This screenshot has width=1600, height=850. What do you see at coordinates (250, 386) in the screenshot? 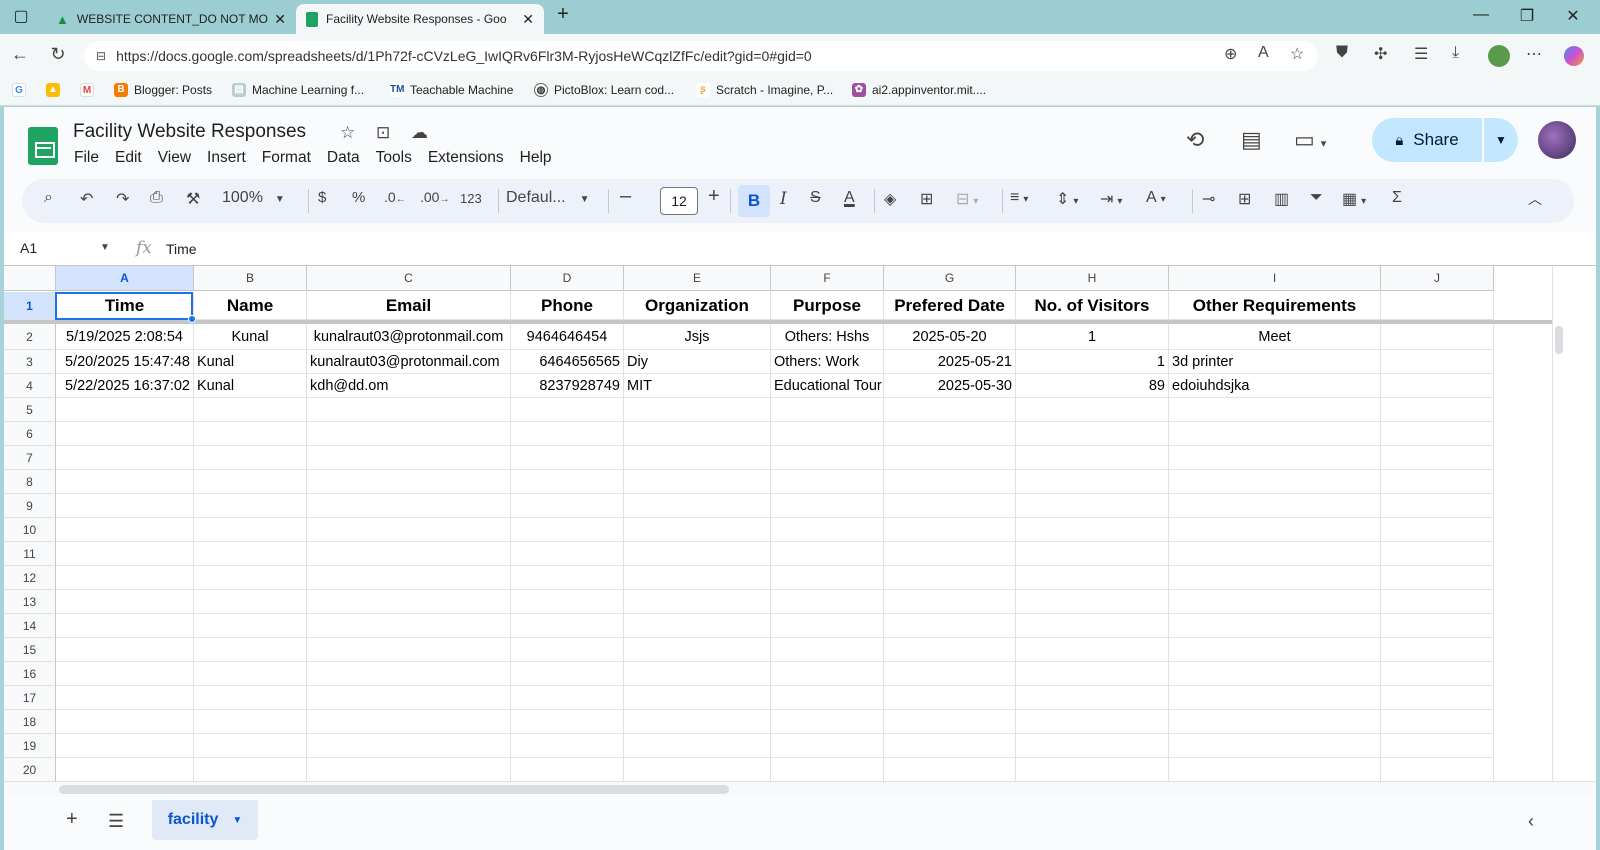
I see `data-cell: Kunal` at bounding box center [250, 386].